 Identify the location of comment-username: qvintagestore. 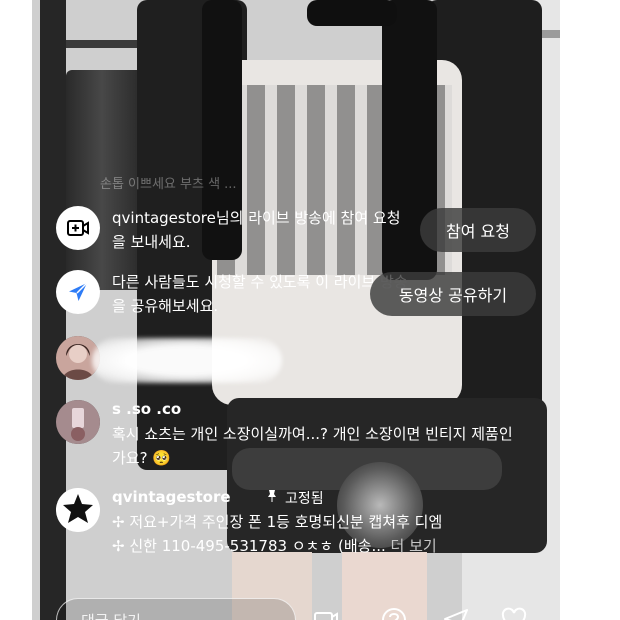
(171, 497).